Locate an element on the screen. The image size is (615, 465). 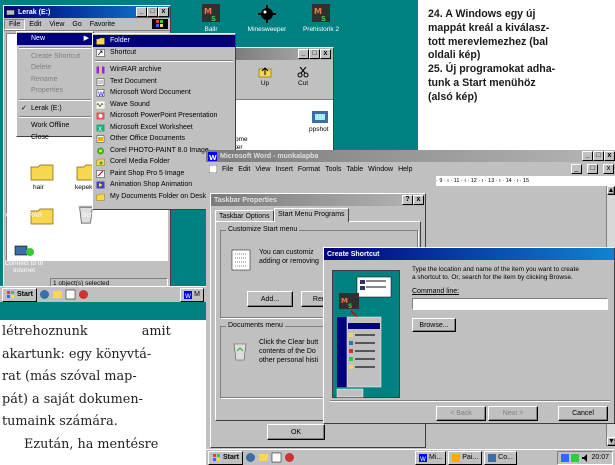
tab-start-menu-programs: Start Menu Programs is located at coordinates (311, 215).